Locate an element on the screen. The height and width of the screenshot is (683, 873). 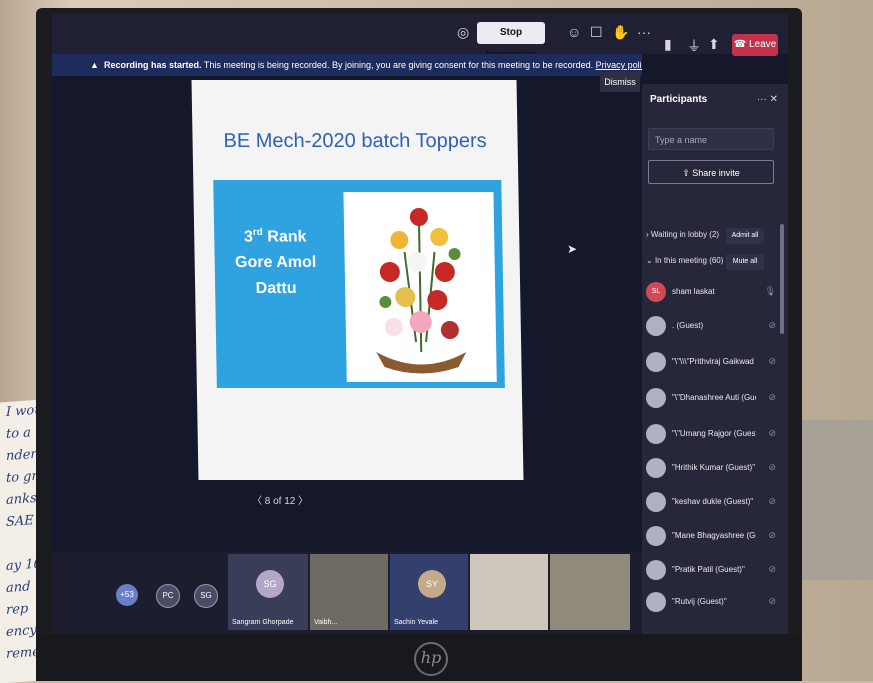
slide-panel: 3rd Rank Gore Amol Dattu is located at coordinates (359, 284).